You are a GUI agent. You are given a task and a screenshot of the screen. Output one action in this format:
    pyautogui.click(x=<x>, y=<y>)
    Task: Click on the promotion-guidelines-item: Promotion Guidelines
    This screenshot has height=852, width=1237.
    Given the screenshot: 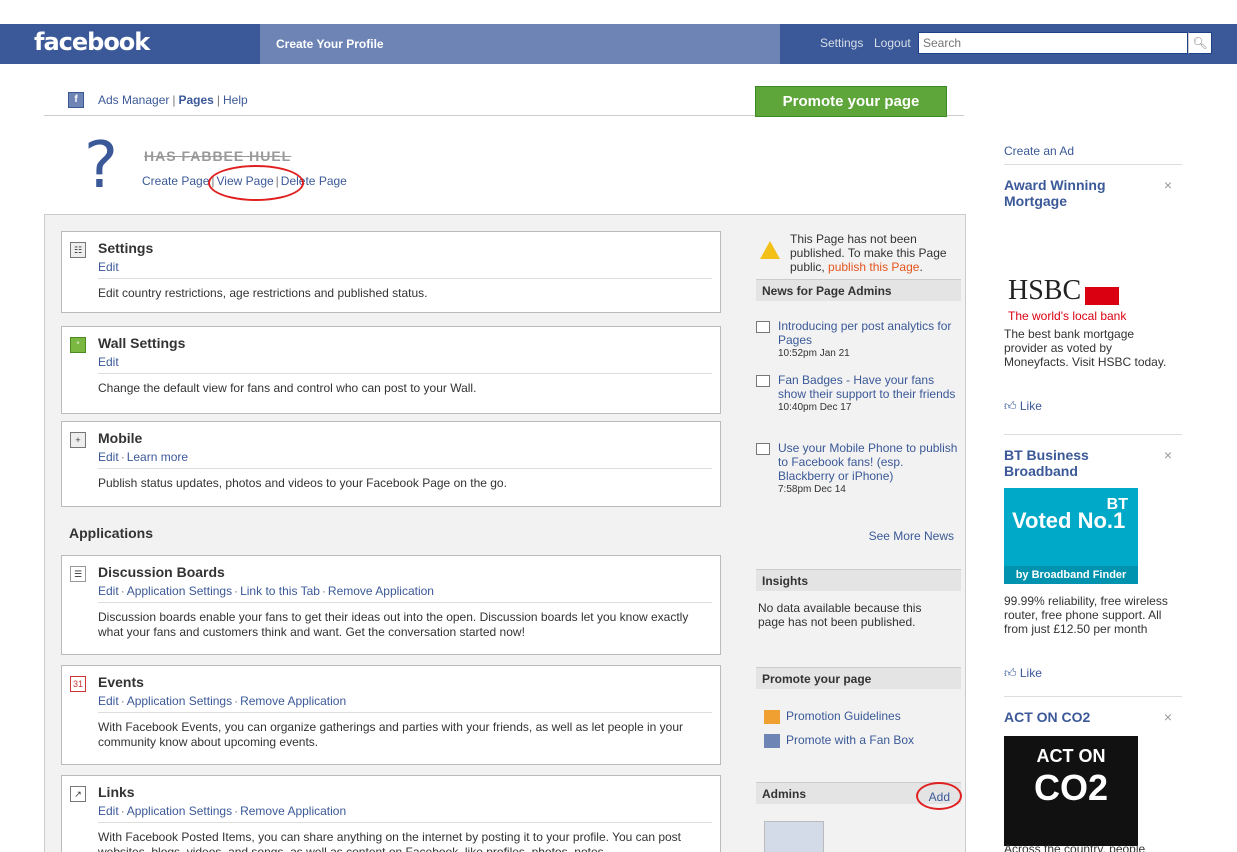 What is the action you would take?
    pyautogui.click(x=832, y=716)
    